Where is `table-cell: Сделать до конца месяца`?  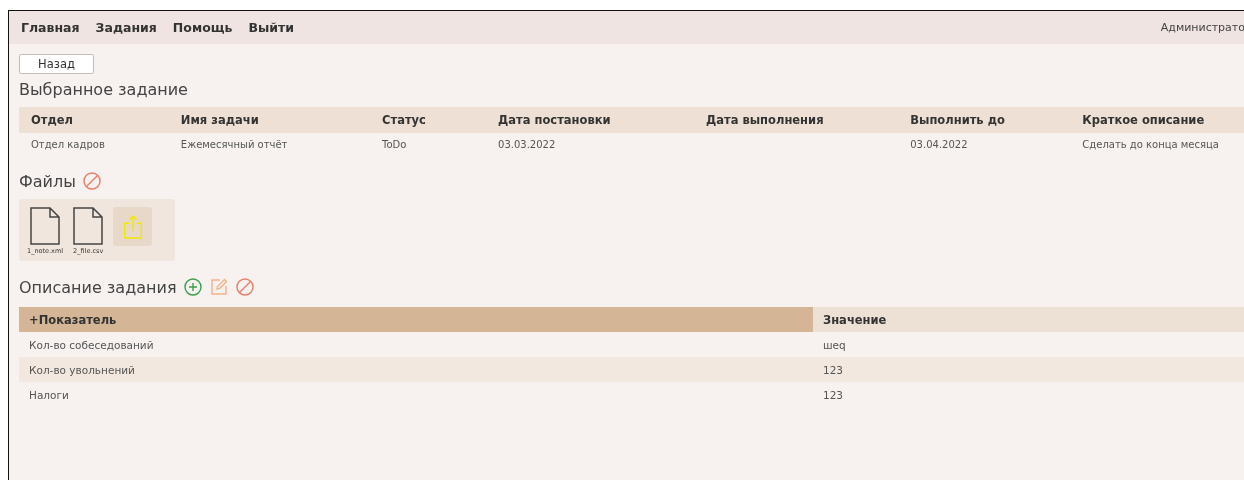
table-cell: Сделать до конца месяца is located at coordinates (1157, 144).